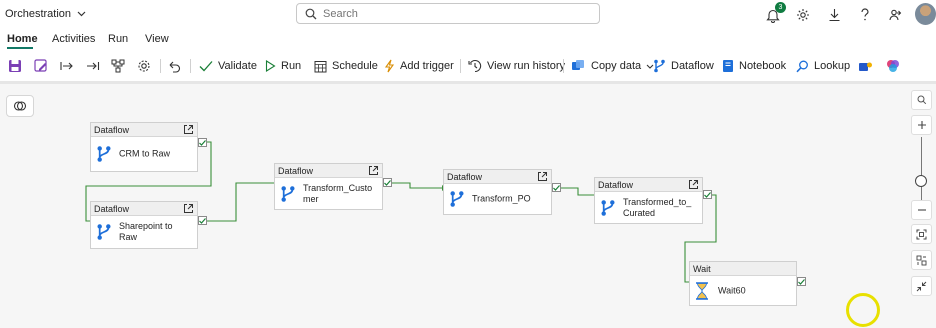 The height and width of the screenshot is (328, 936). Describe the element at coordinates (237, 66) in the screenshot. I see `validate-label: Validate` at that location.